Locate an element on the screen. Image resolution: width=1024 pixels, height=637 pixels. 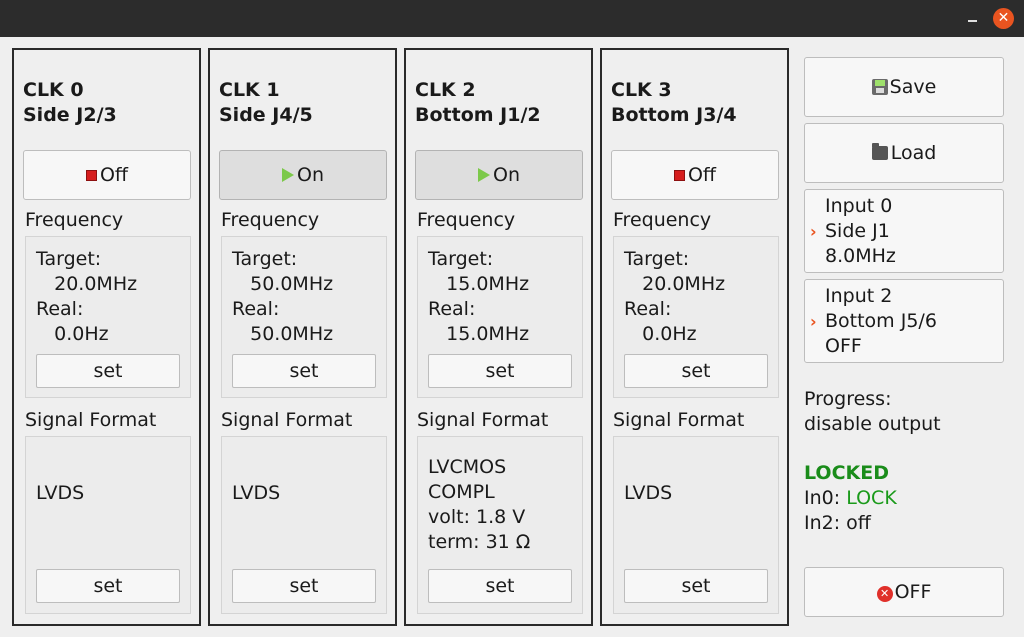
save-icon is located at coordinates (879, 87).